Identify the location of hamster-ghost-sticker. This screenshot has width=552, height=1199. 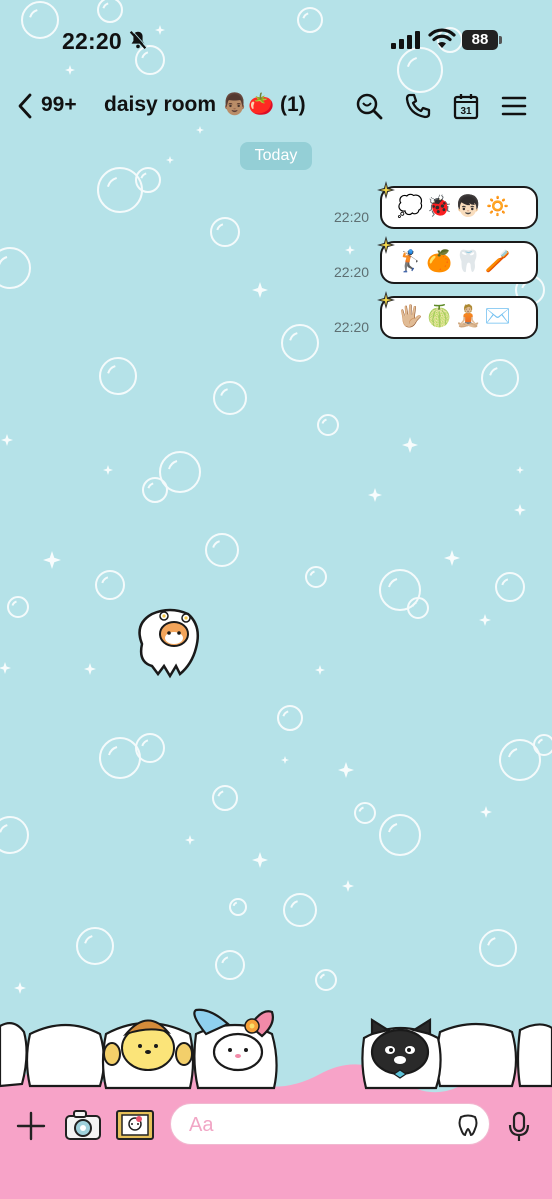
(170, 642).